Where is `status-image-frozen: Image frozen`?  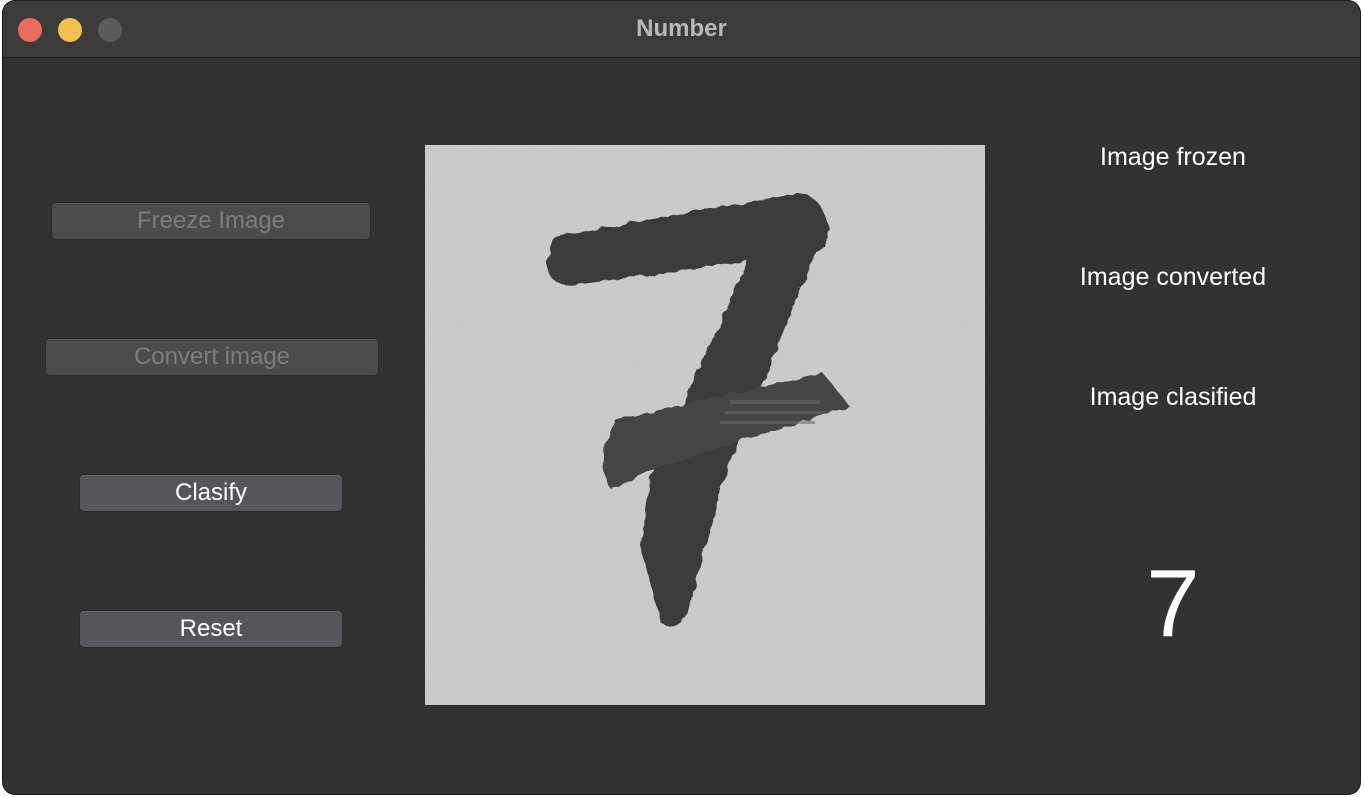
status-image-frozen: Image frozen is located at coordinates (1173, 157).